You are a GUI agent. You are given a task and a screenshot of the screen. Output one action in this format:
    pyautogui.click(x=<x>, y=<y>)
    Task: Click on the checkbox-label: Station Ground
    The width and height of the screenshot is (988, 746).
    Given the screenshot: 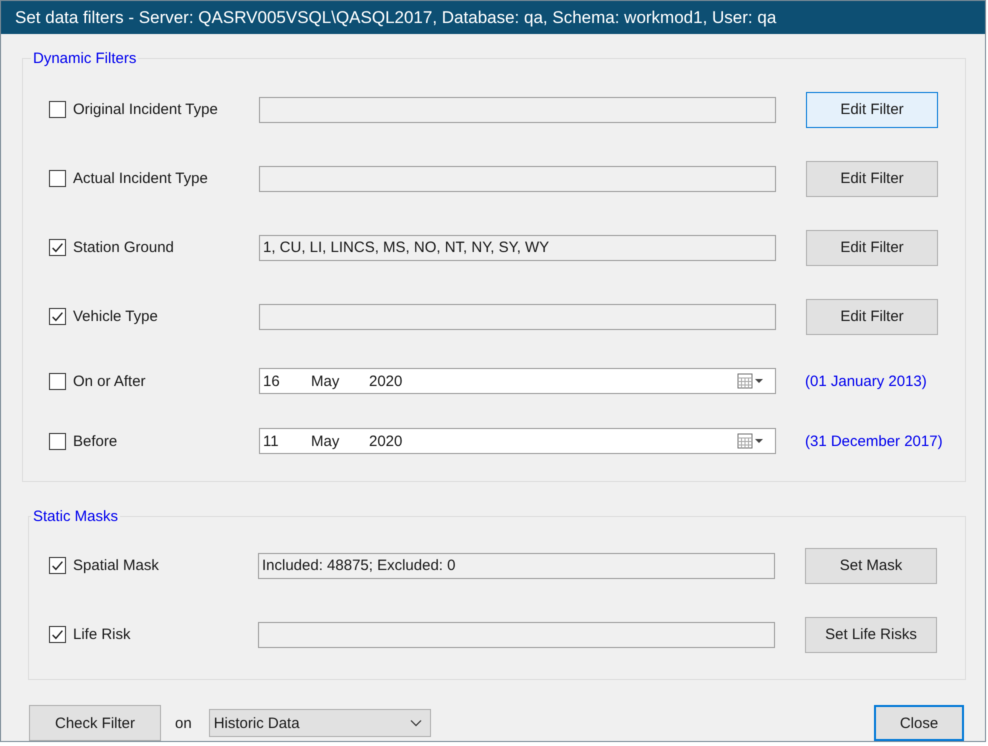 What is the action you would take?
    pyautogui.click(x=123, y=247)
    